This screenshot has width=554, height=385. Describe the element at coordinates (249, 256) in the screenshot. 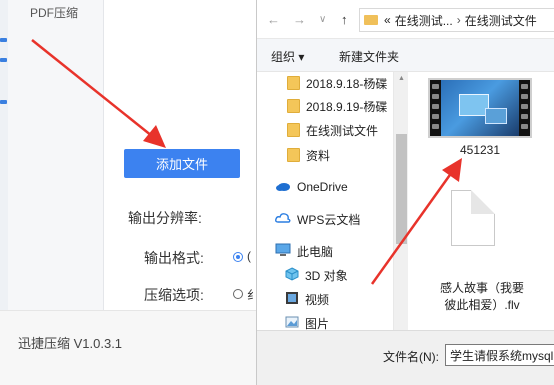

I see `format-option-label: (` at that location.